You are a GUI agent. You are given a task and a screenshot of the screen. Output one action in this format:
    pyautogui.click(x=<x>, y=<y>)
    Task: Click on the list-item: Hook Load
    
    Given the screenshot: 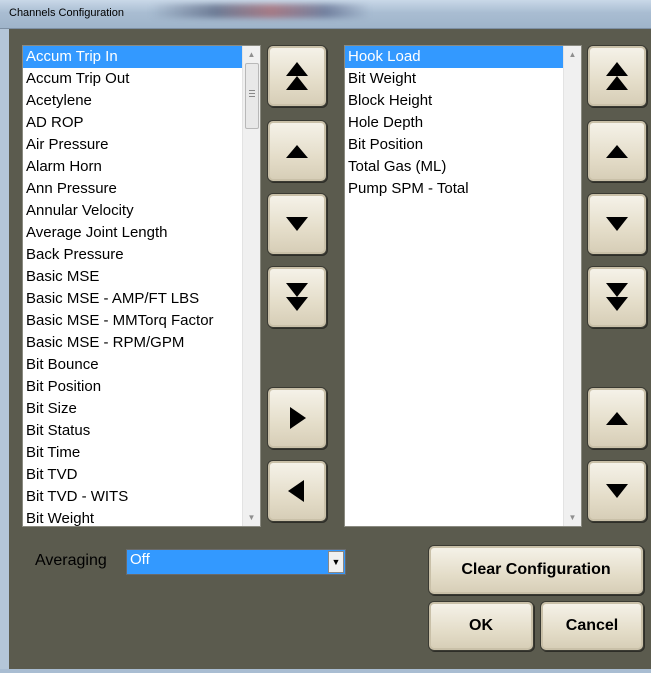 What is the action you would take?
    pyautogui.click(x=463, y=57)
    